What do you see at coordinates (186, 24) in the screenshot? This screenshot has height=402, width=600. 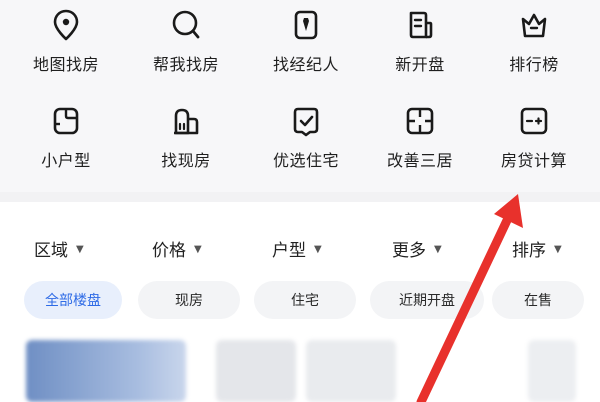 I see `search-icon` at bounding box center [186, 24].